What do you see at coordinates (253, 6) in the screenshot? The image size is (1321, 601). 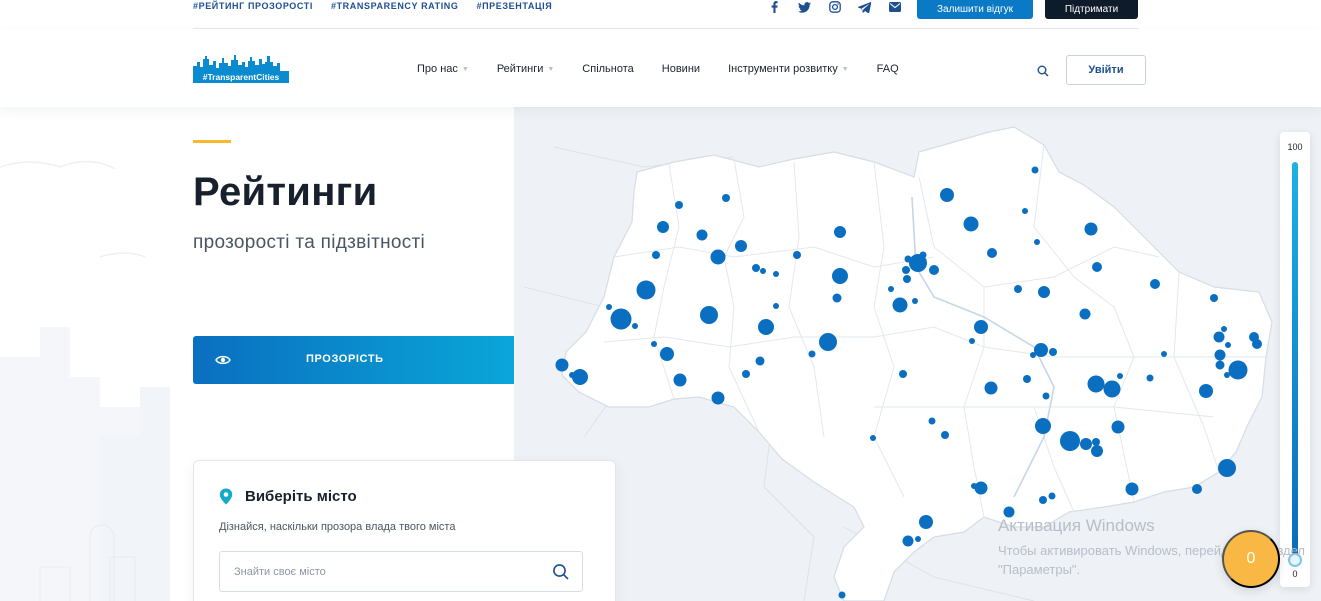 I see `top-link-rating: #Рейтинг прозорості` at bounding box center [253, 6].